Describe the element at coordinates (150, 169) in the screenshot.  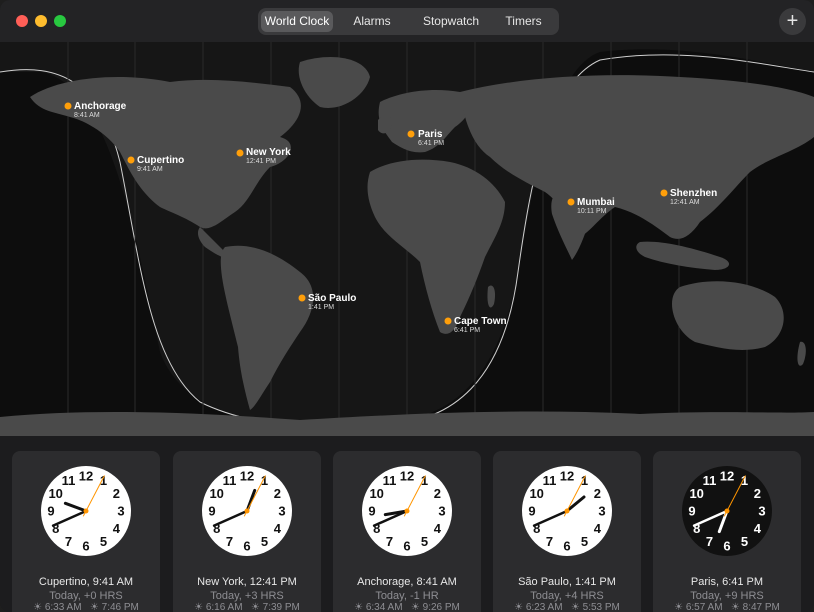
I see `pin-time: 9:41 AM` at that location.